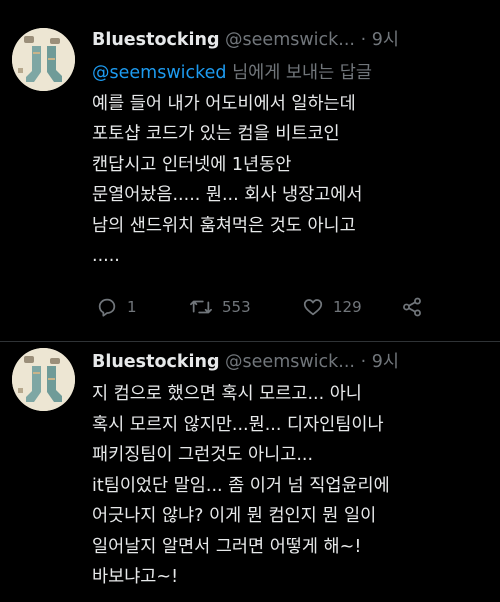 Image resolution: width=500 pixels, height=602 pixels. I want to click on tweet-divider, so click(250, 341).